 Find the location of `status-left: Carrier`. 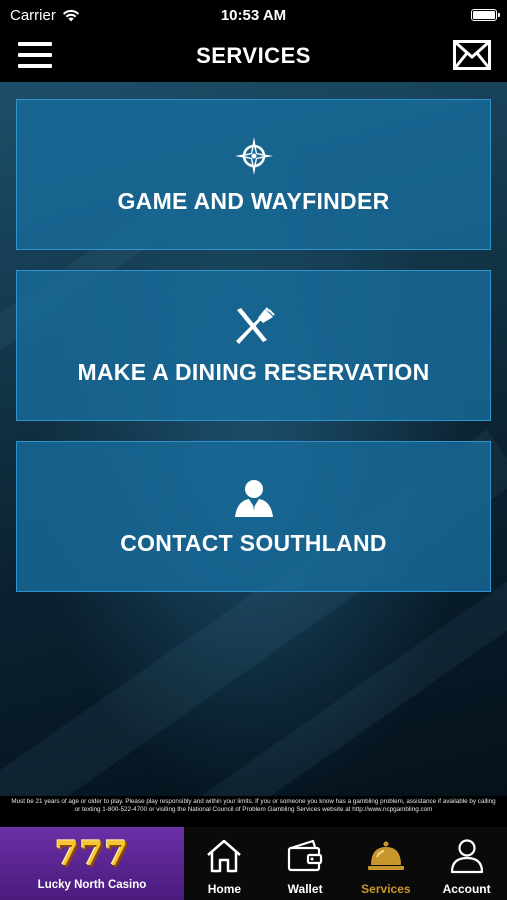

status-left: Carrier is located at coordinates (95, 15).